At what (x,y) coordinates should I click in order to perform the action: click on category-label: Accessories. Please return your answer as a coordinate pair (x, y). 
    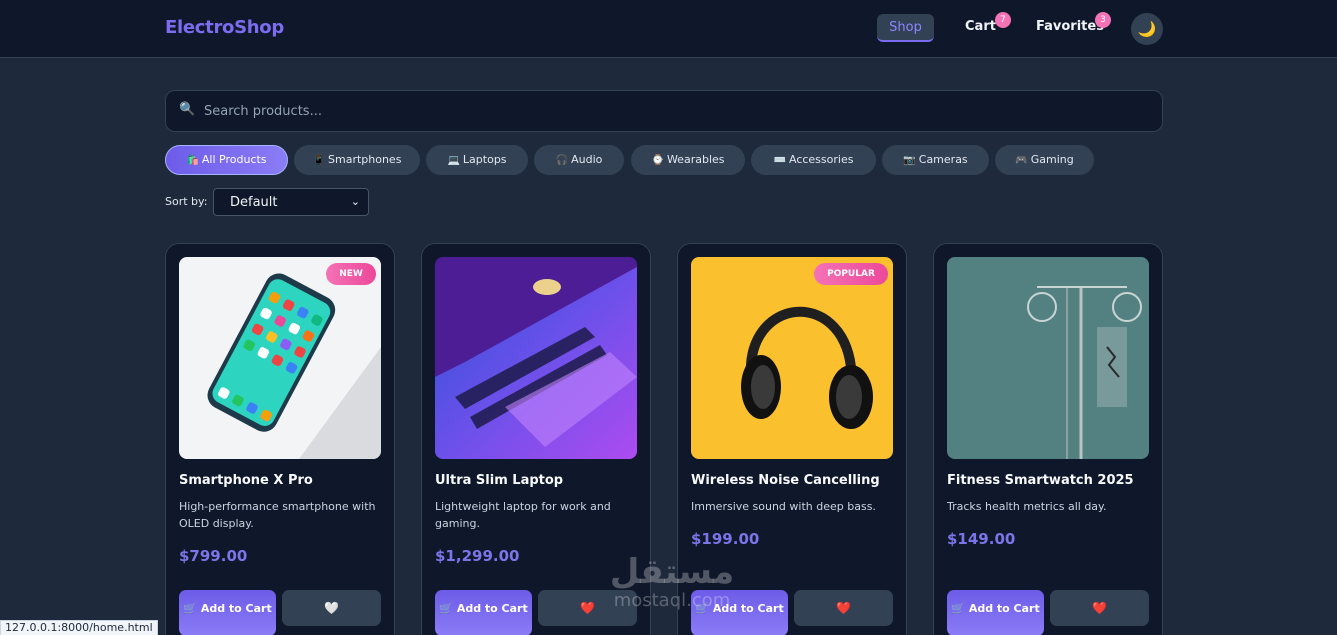
    Looking at the image, I should click on (821, 159).